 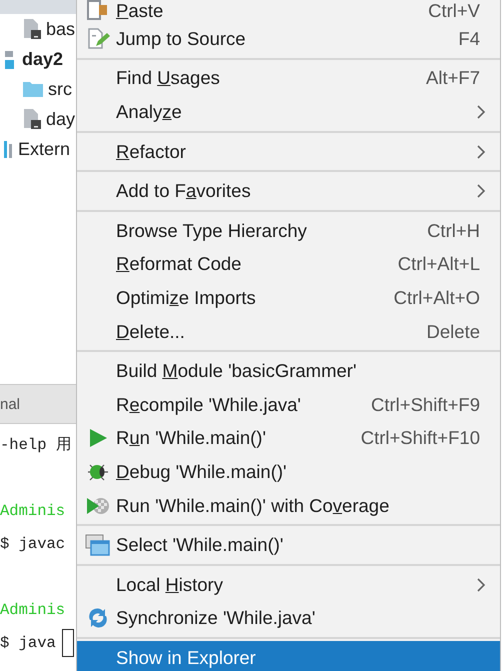 What do you see at coordinates (288, 439) in the screenshot?
I see `menu-item: Run 'While.main()' Ctrl+Shift+F10` at bounding box center [288, 439].